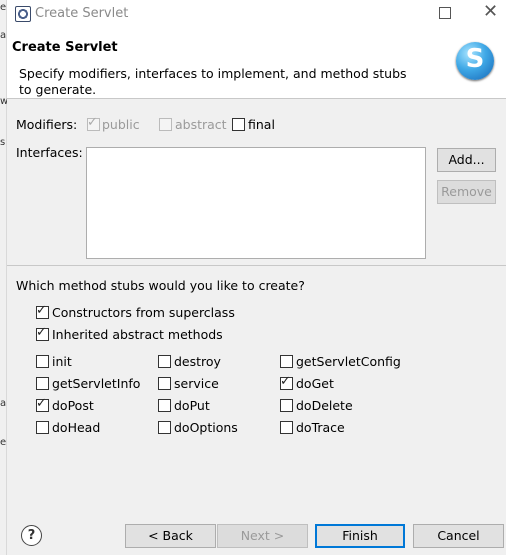 This screenshot has width=506, height=555. I want to click on window-title: Create Servlet, so click(82, 13).